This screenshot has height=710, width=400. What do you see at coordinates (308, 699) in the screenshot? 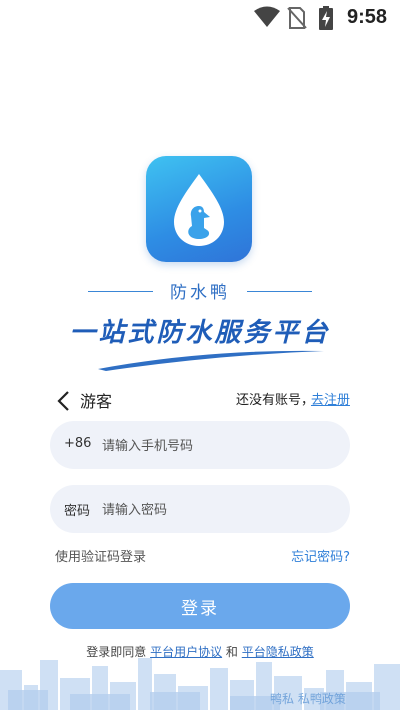
I see `background-overlap-text: 鸭私 私鸭政策` at bounding box center [308, 699].